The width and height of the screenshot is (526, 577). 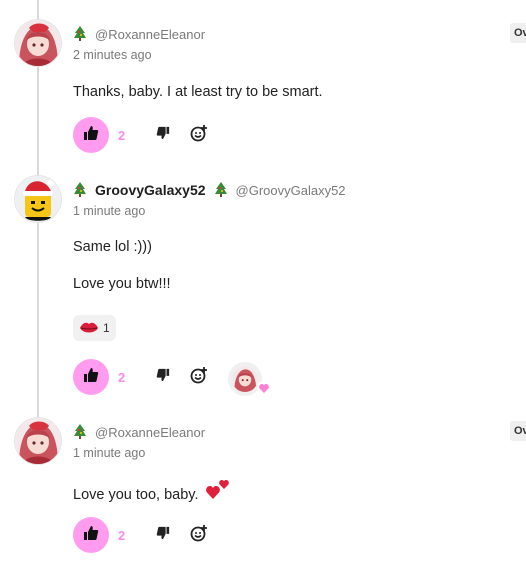 I want to click on comment-actions: 2, so click(x=141, y=535).